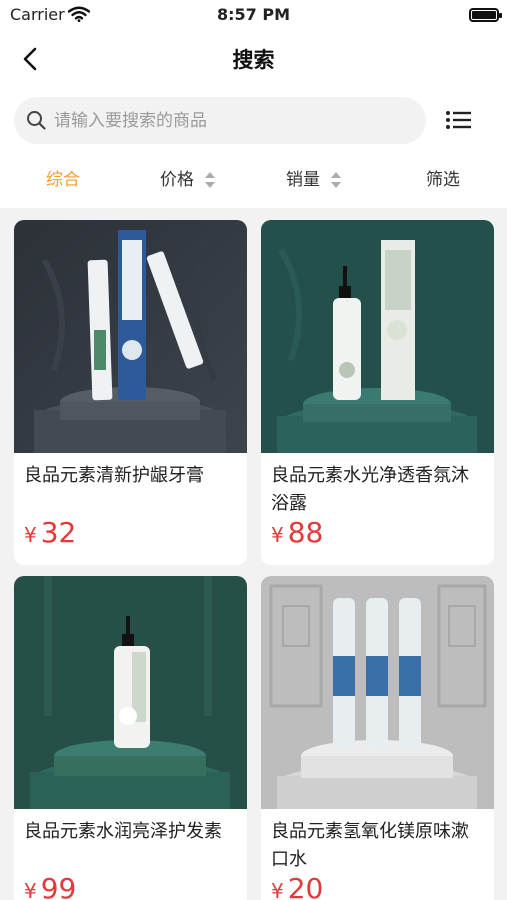  I want to click on filter-label: 综合, so click(63, 180).